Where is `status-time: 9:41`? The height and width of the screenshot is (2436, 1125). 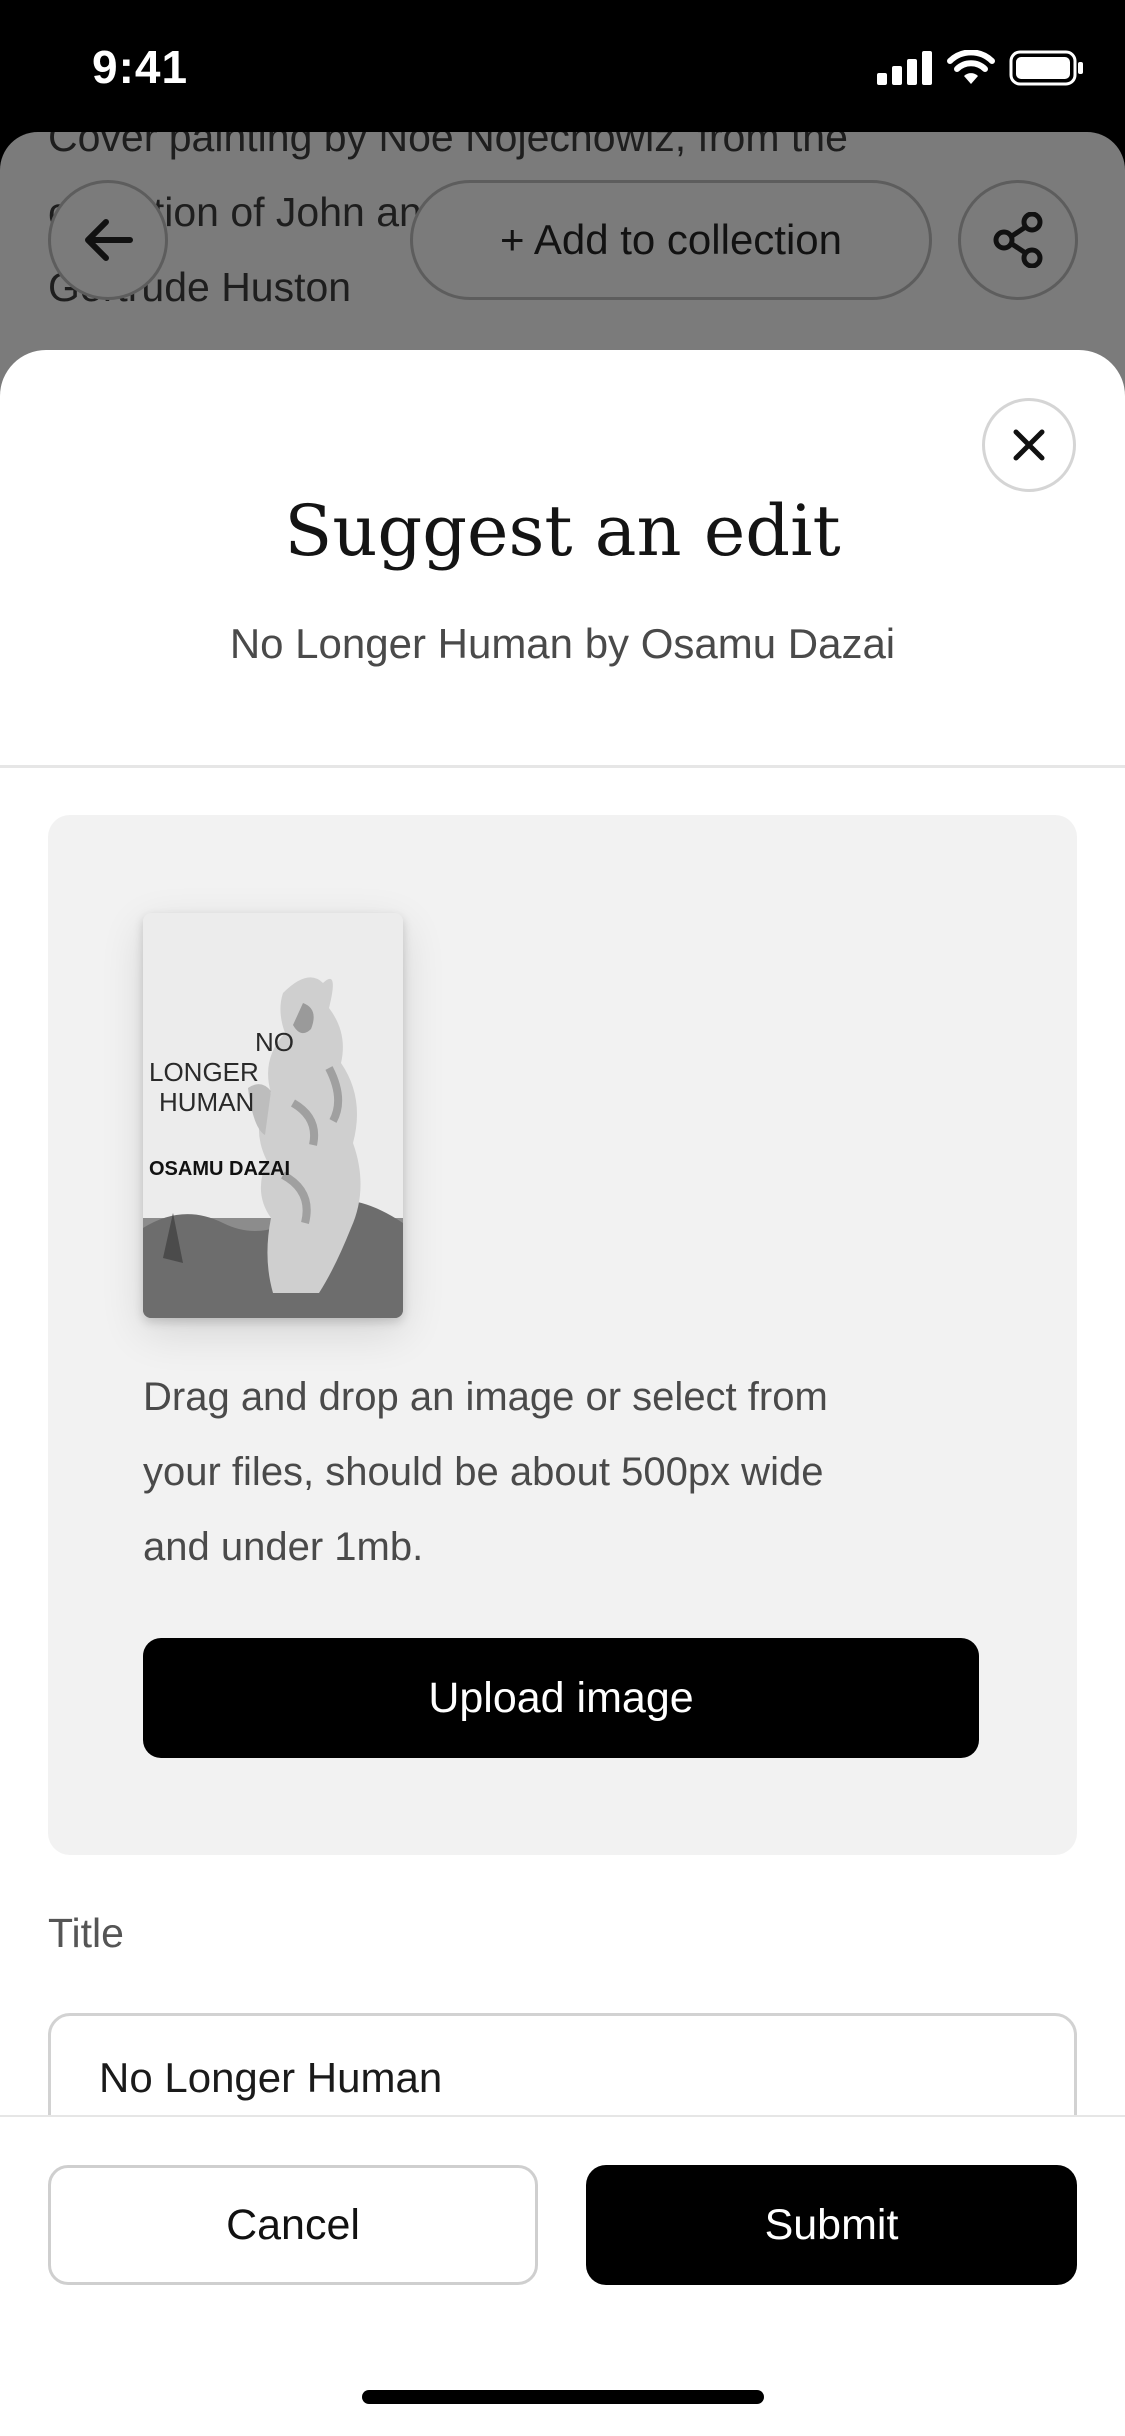 status-time: 9:41 is located at coordinates (140, 67).